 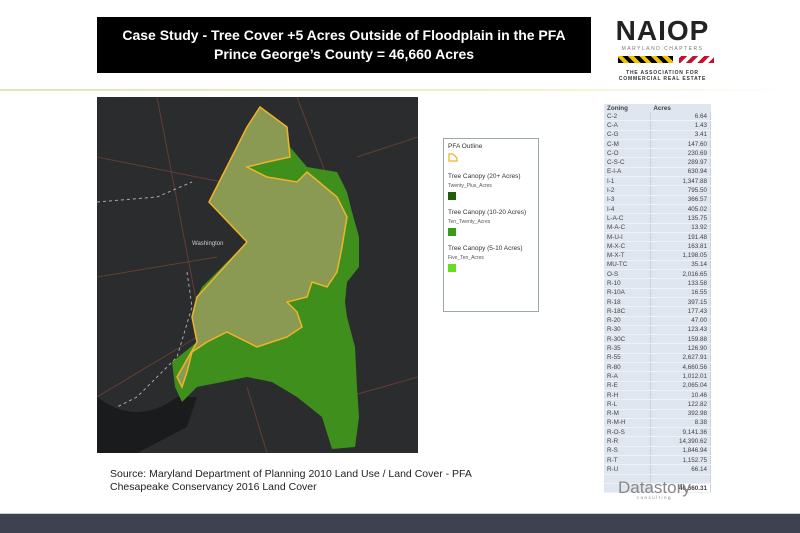 I want to click on acres-cell: 795.50, so click(x=681, y=190).